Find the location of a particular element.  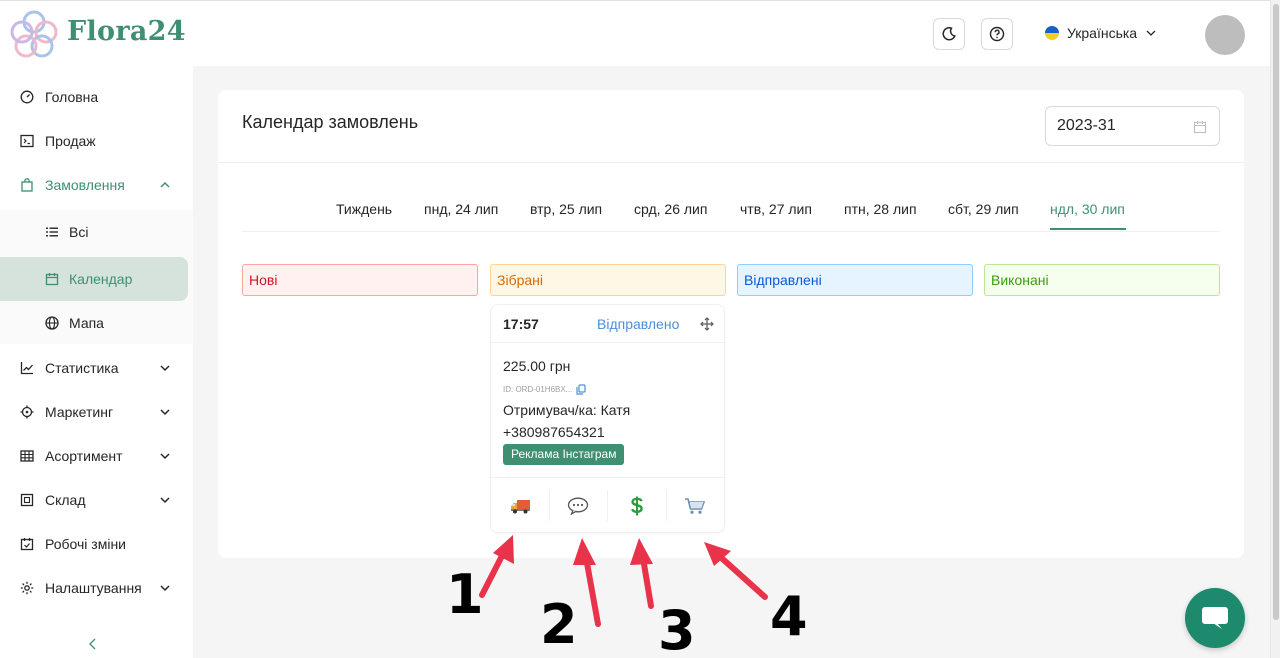

order-actions is located at coordinates (607, 505).